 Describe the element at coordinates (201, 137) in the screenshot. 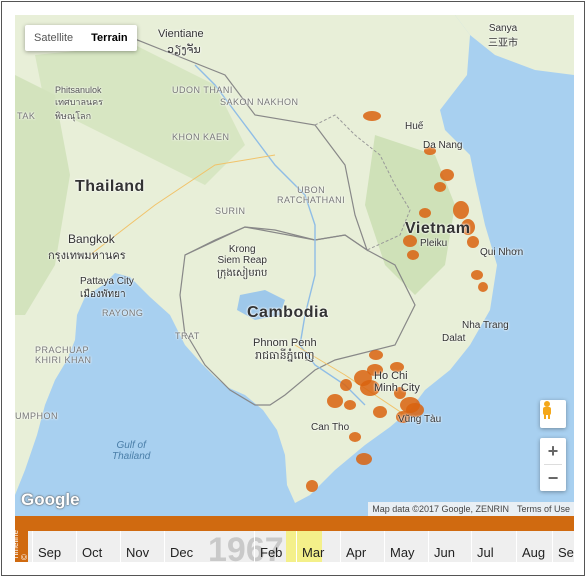

I see `label-khon: KHON KAEN` at that location.